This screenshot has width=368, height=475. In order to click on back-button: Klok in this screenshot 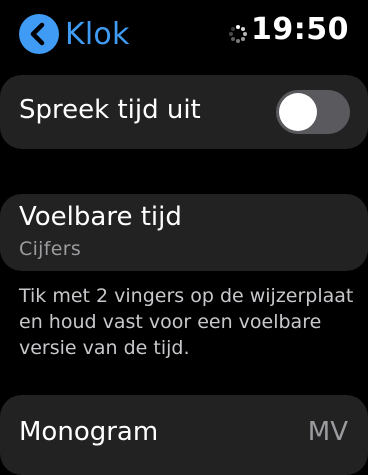, I will do `click(74, 34)`.